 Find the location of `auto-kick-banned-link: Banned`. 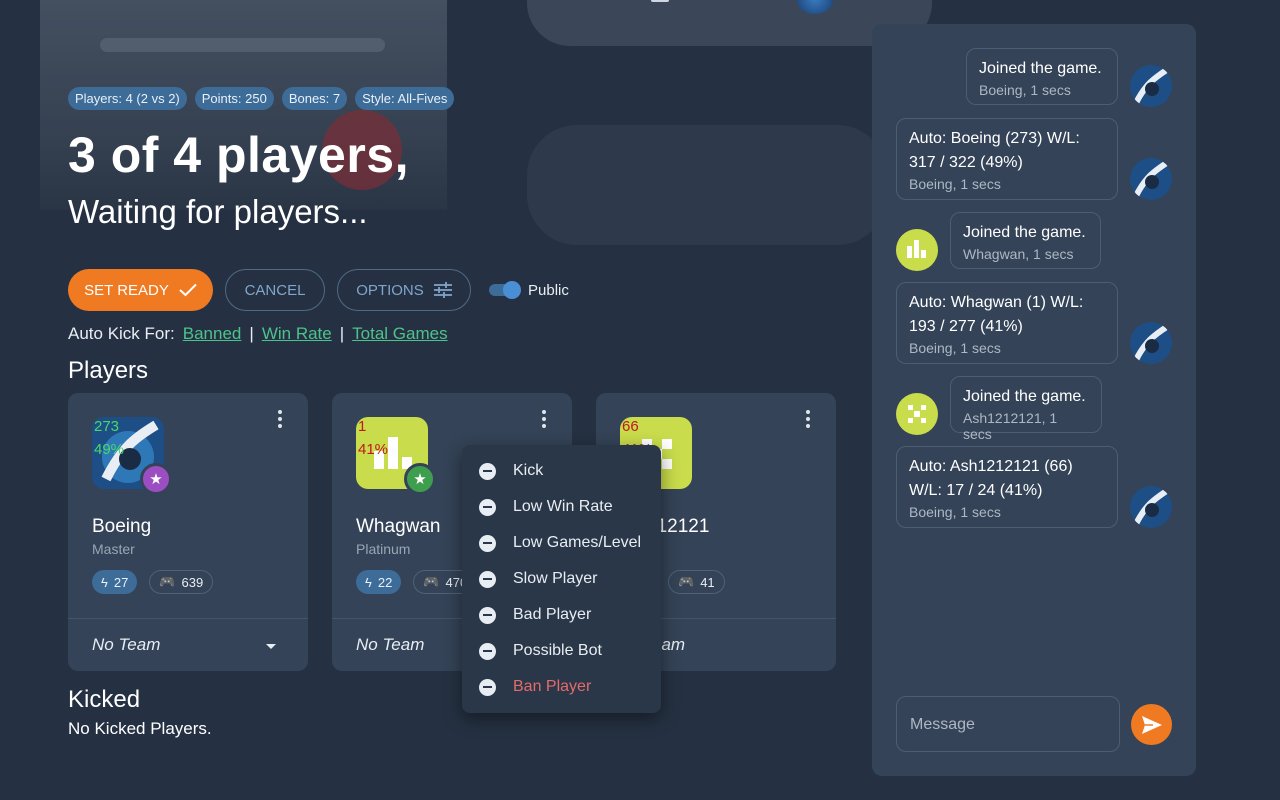

auto-kick-banned-link: Banned is located at coordinates (212, 334).